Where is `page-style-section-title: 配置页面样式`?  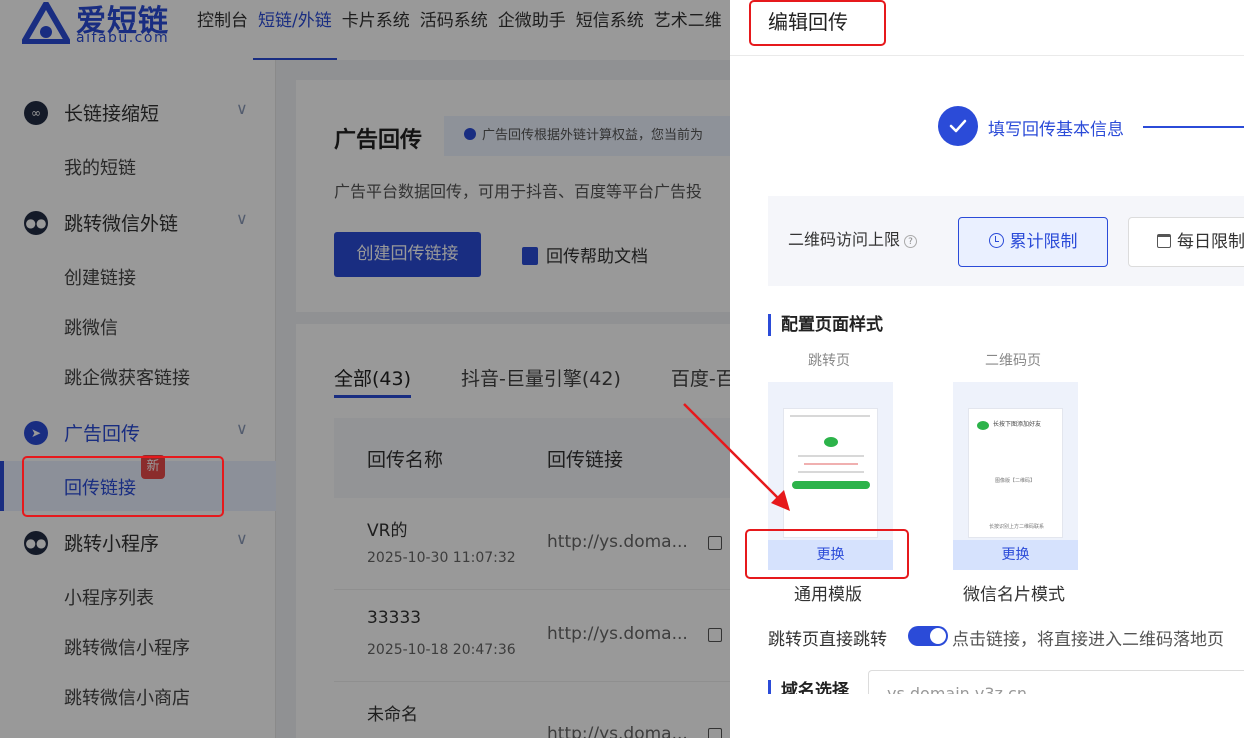 page-style-section-title: 配置页面样式 is located at coordinates (825, 325).